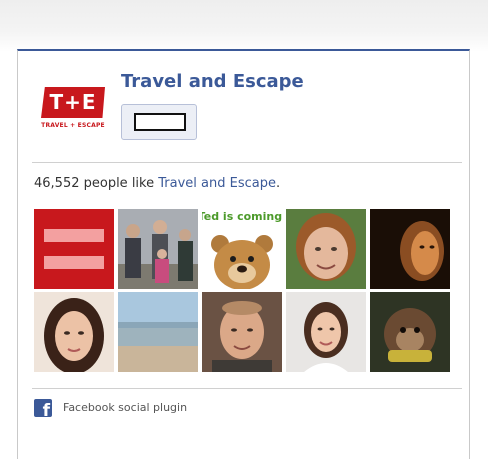 This screenshot has height=459, width=488. I want to click on family-photo-icon, so click(158, 249).